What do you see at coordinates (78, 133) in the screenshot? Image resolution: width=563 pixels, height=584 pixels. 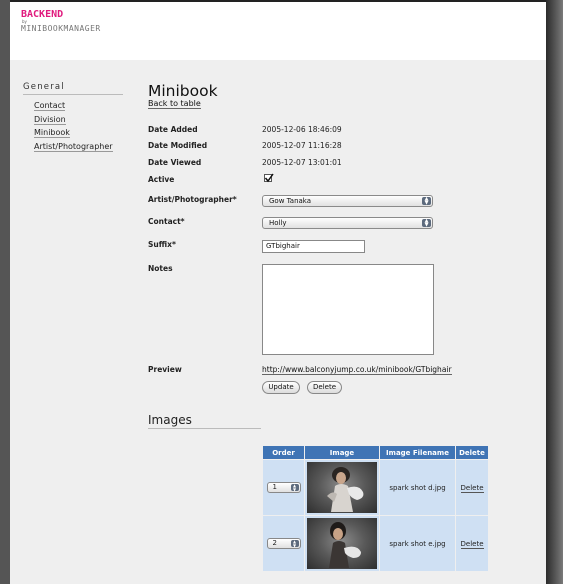 I see `sidebar-item-minibook: Minibook` at bounding box center [78, 133].